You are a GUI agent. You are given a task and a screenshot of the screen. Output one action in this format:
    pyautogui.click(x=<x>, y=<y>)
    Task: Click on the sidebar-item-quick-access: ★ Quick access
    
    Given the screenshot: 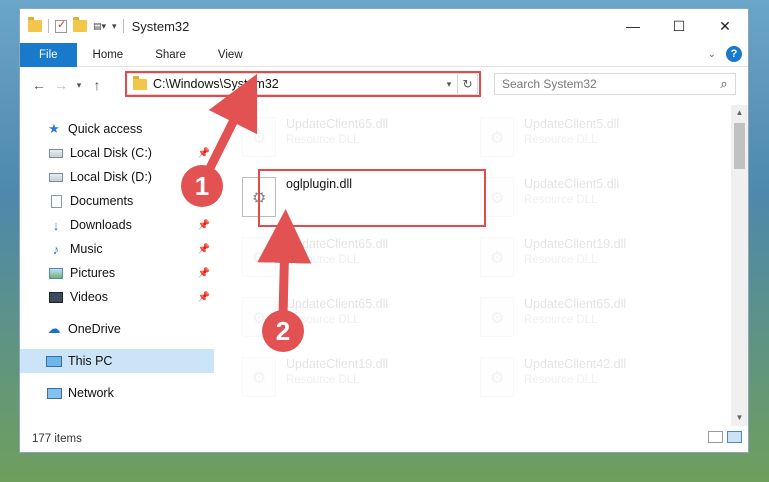 What is the action you would take?
    pyautogui.click(x=117, y=129)
    